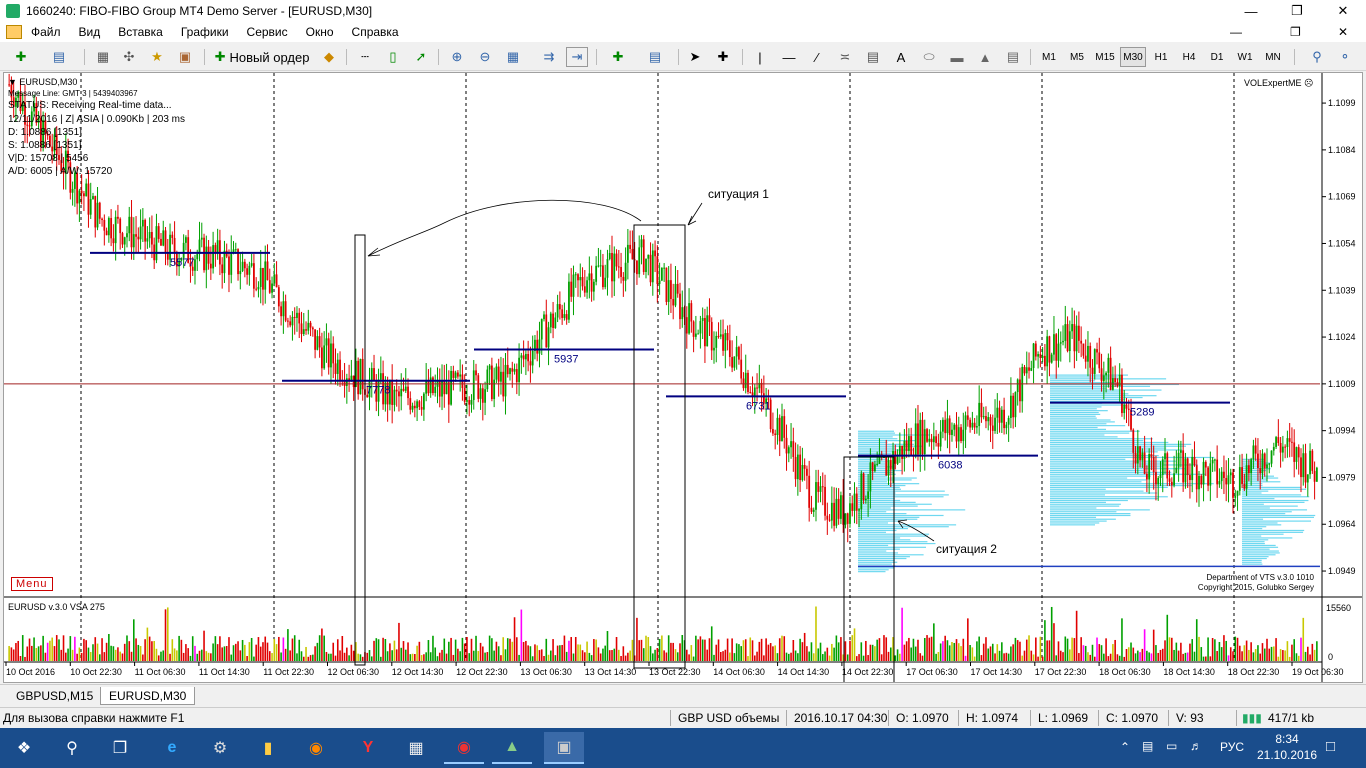  Describe the element at coordinates (185, 57) in the screenshot. I see `terminal-icon: ▣` at that location.